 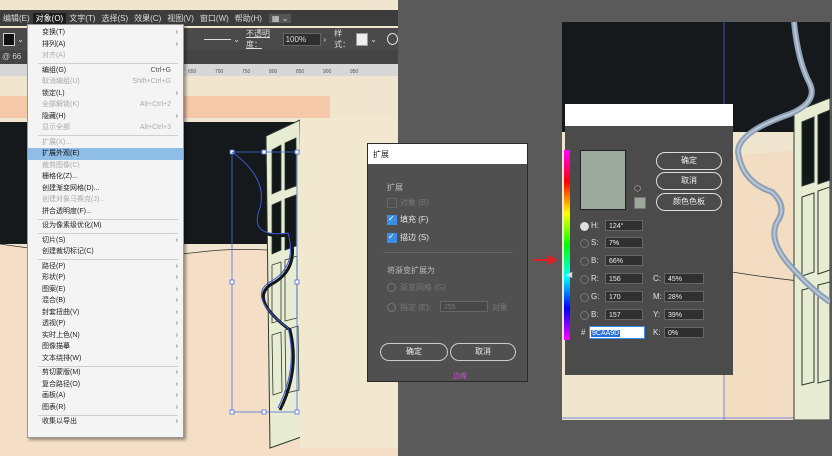 What do you see at coordinates (684, 278) in the screenshot?
I see `cyan-input: 45%` at bounding box center [684, 278].